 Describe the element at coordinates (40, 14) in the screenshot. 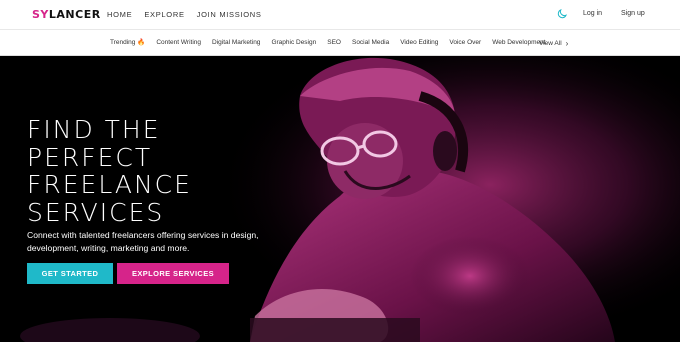

I see `logo-accent: SY` at that location.